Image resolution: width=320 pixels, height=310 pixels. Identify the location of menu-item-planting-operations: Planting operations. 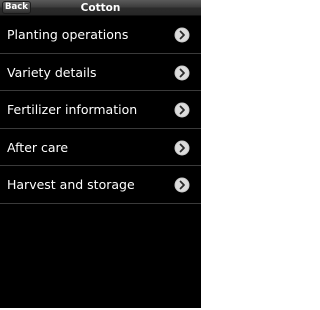
(100, 35).